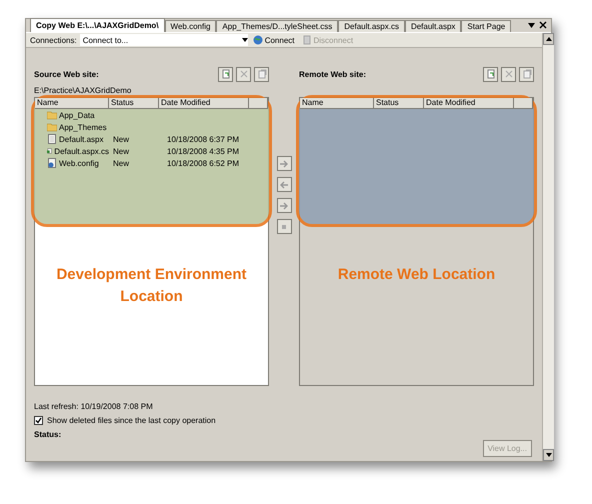 This screenshot has height=504, width=592. What do you see at coordinates (273, 40) in the screenshot?
I see `connect-button: Connect` at bounding box center [273, 40].